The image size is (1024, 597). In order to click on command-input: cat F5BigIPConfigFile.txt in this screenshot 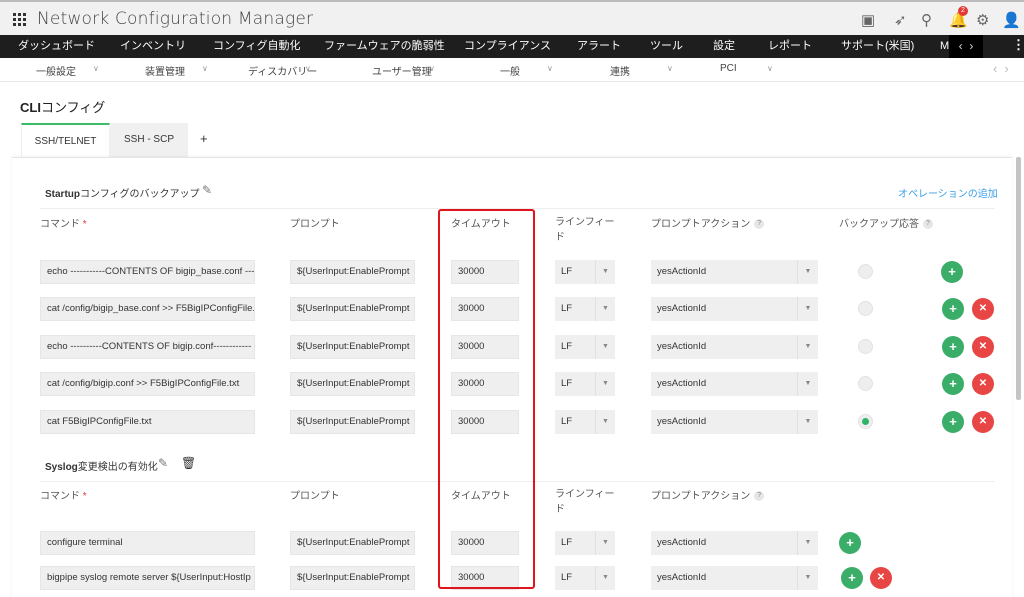, I will do `click(147, 422)`.